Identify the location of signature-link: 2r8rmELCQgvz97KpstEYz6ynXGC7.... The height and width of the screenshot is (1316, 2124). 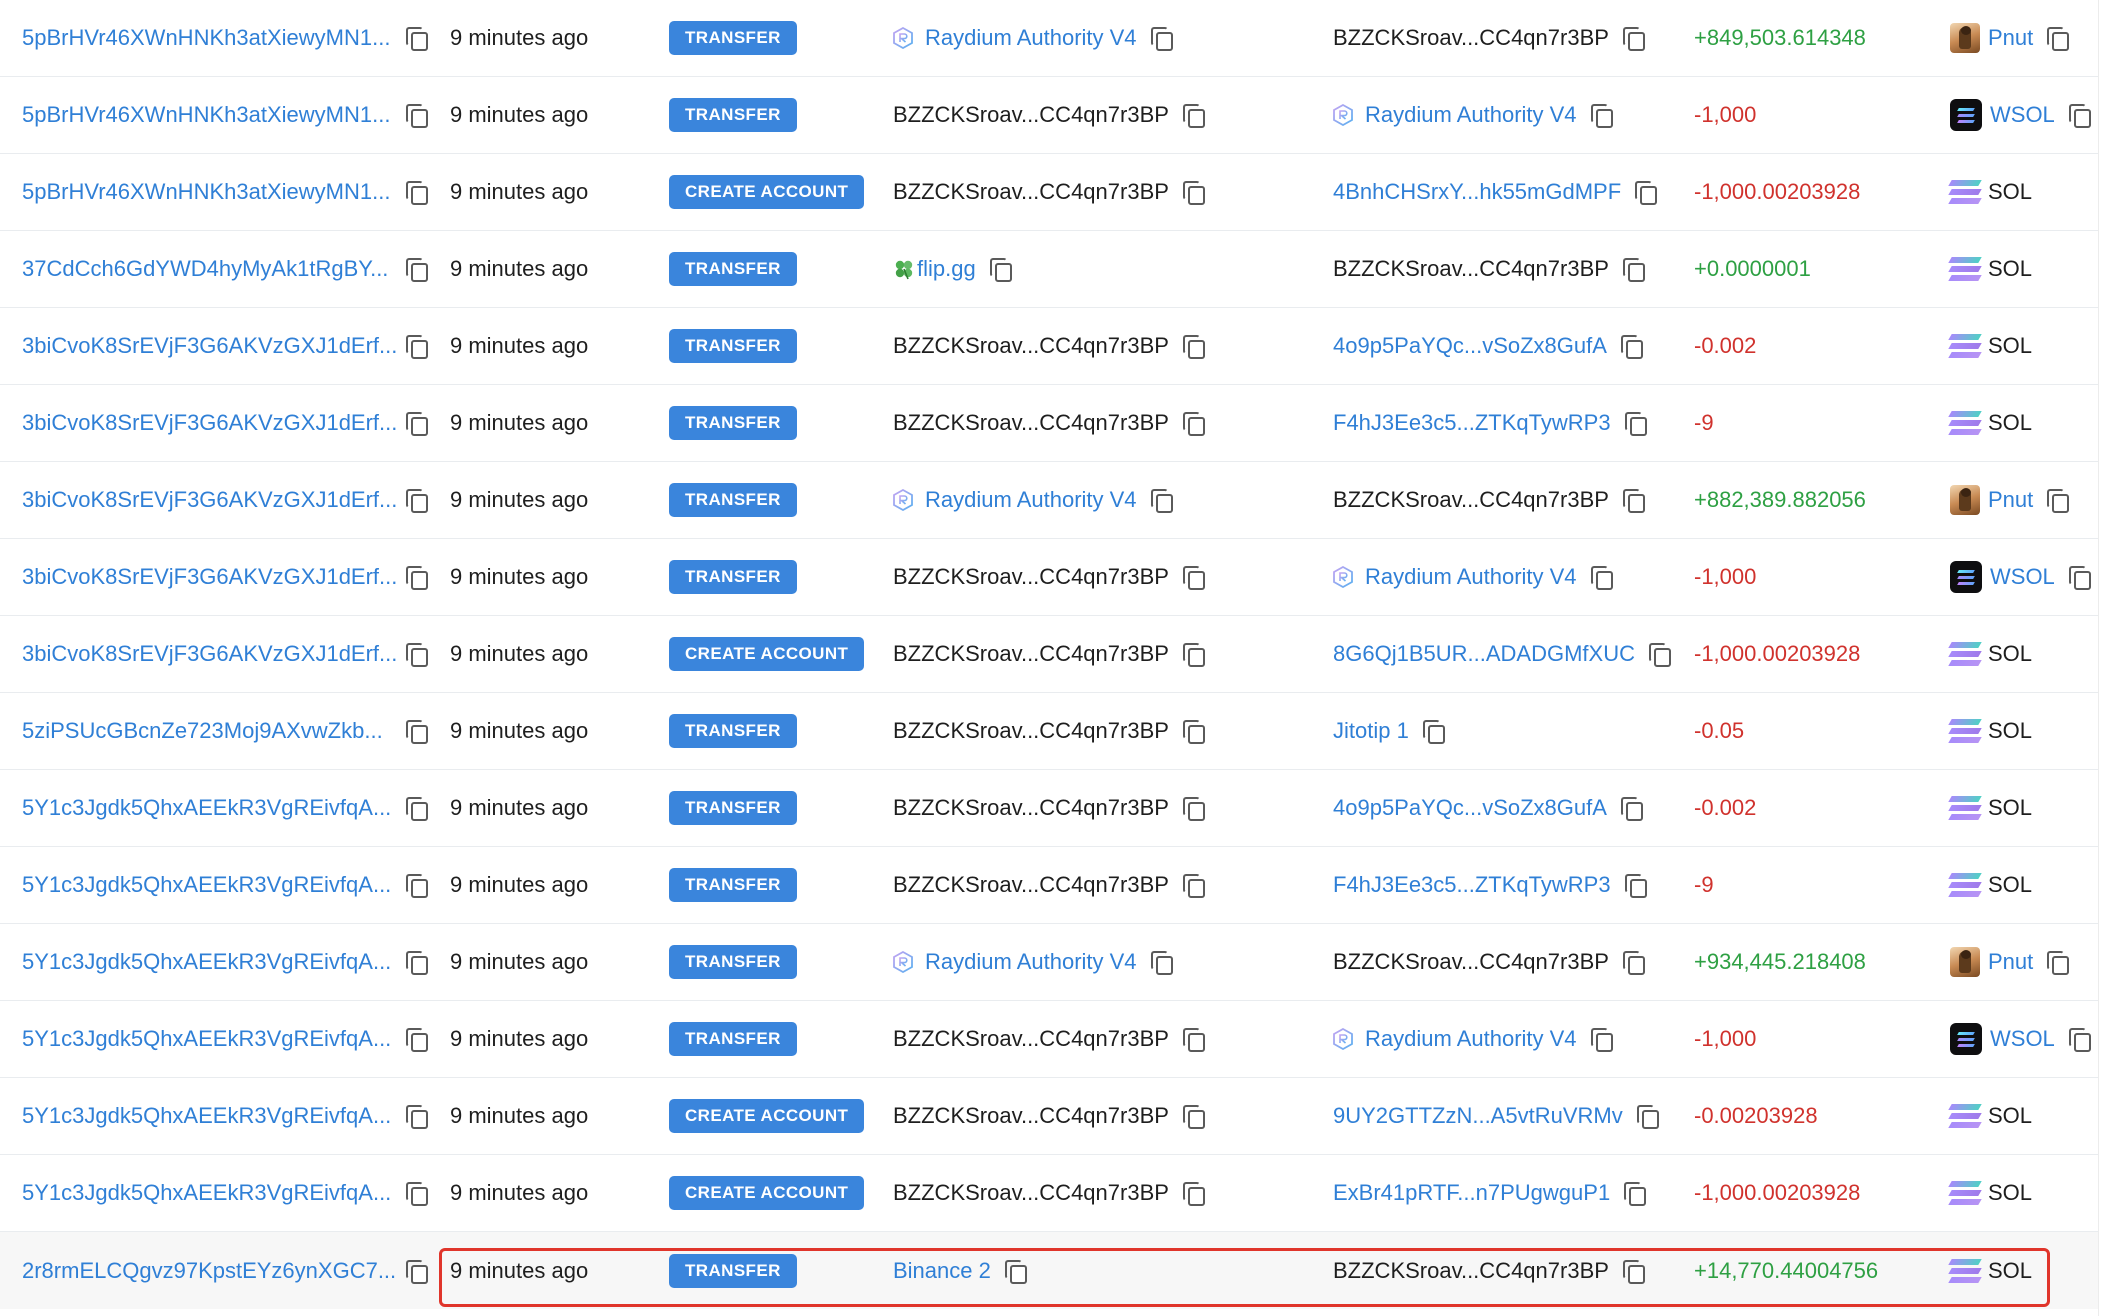
(209, 1271).